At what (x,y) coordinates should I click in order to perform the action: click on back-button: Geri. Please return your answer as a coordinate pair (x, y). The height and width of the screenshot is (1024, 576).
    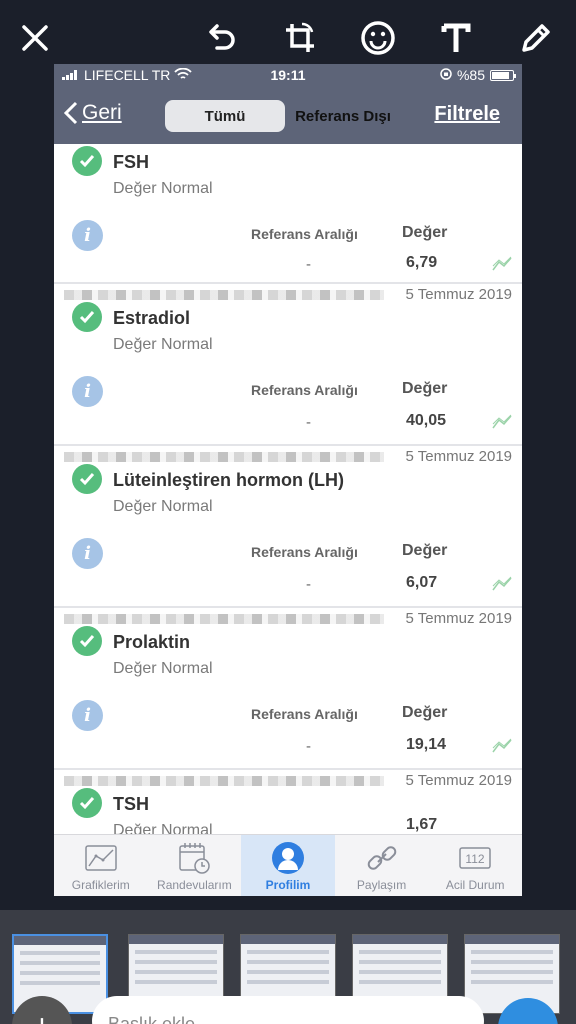
    Looking at the image, I should click on (93, 113).